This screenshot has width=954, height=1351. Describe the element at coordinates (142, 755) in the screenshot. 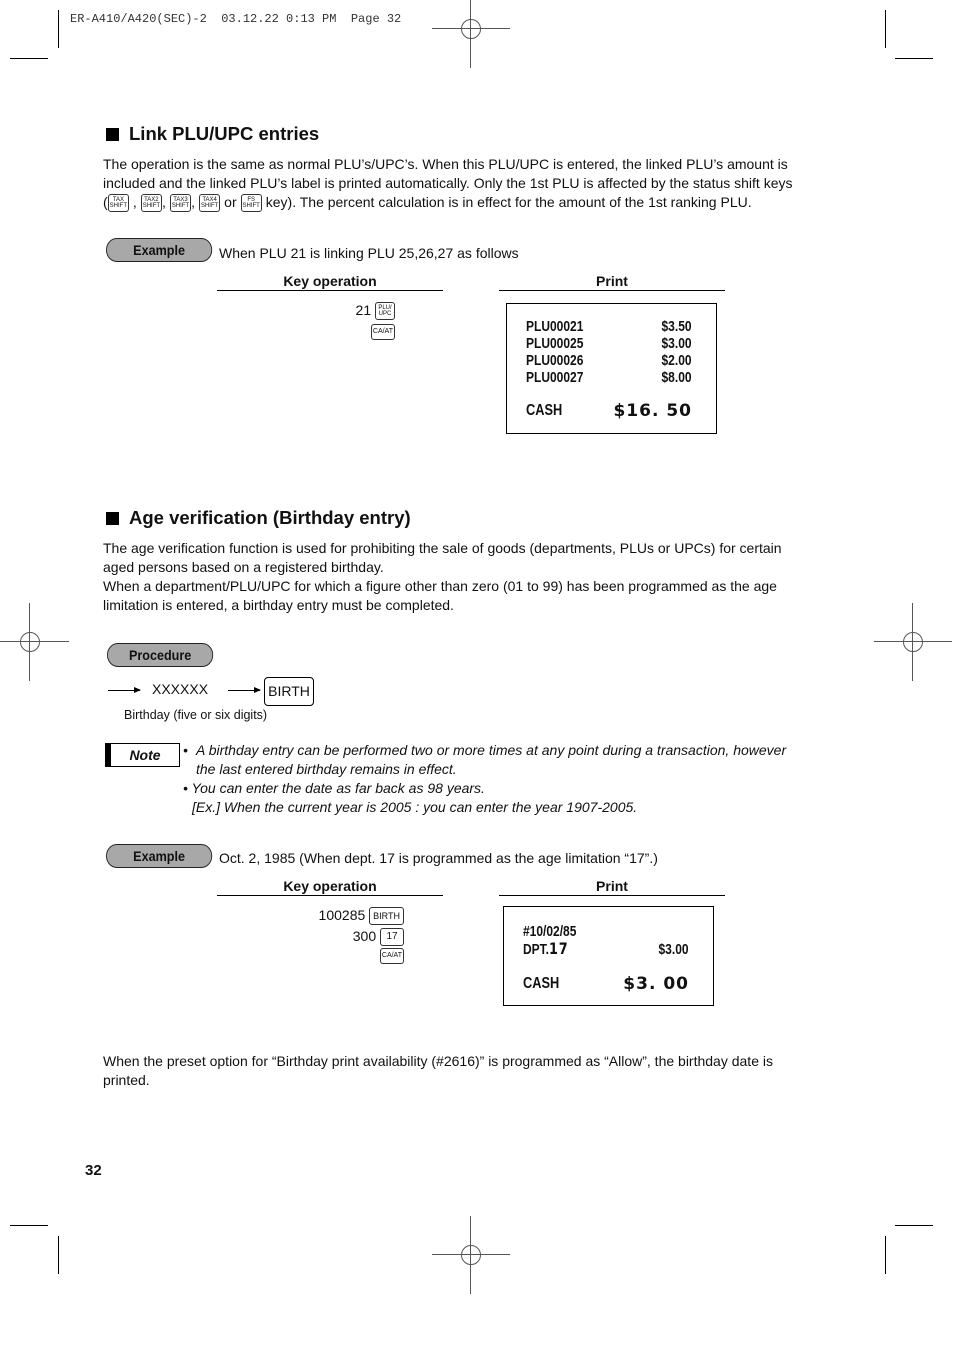

I see `note-badge: Note` at that location.